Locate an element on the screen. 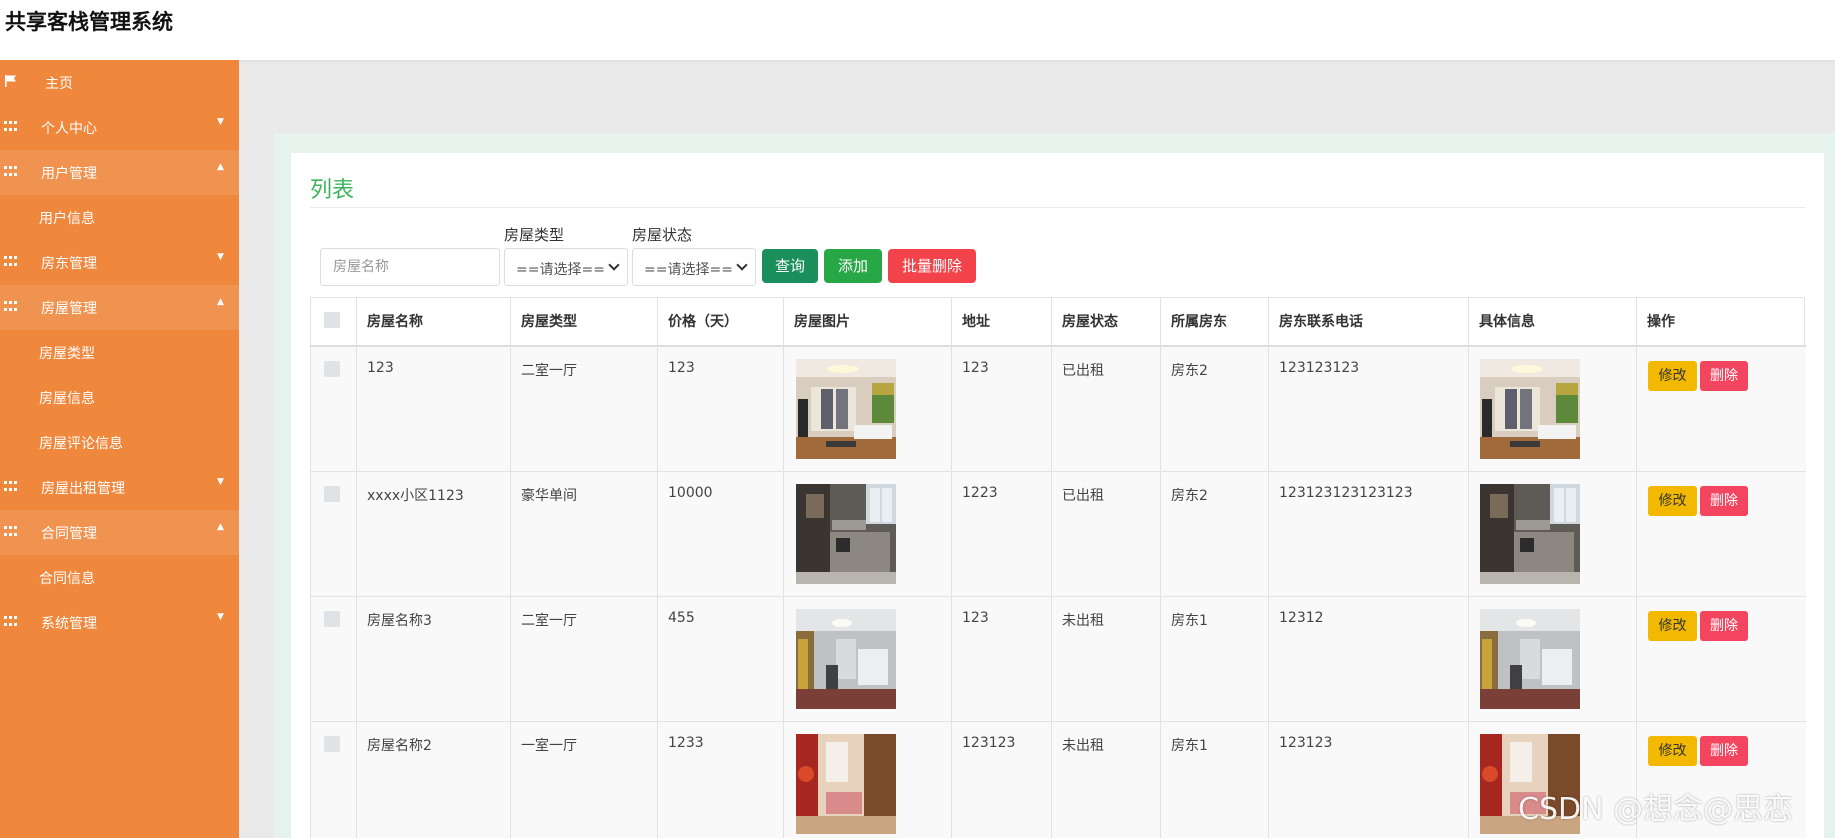  add-button: 添加 is located at coordinates (853, 266).